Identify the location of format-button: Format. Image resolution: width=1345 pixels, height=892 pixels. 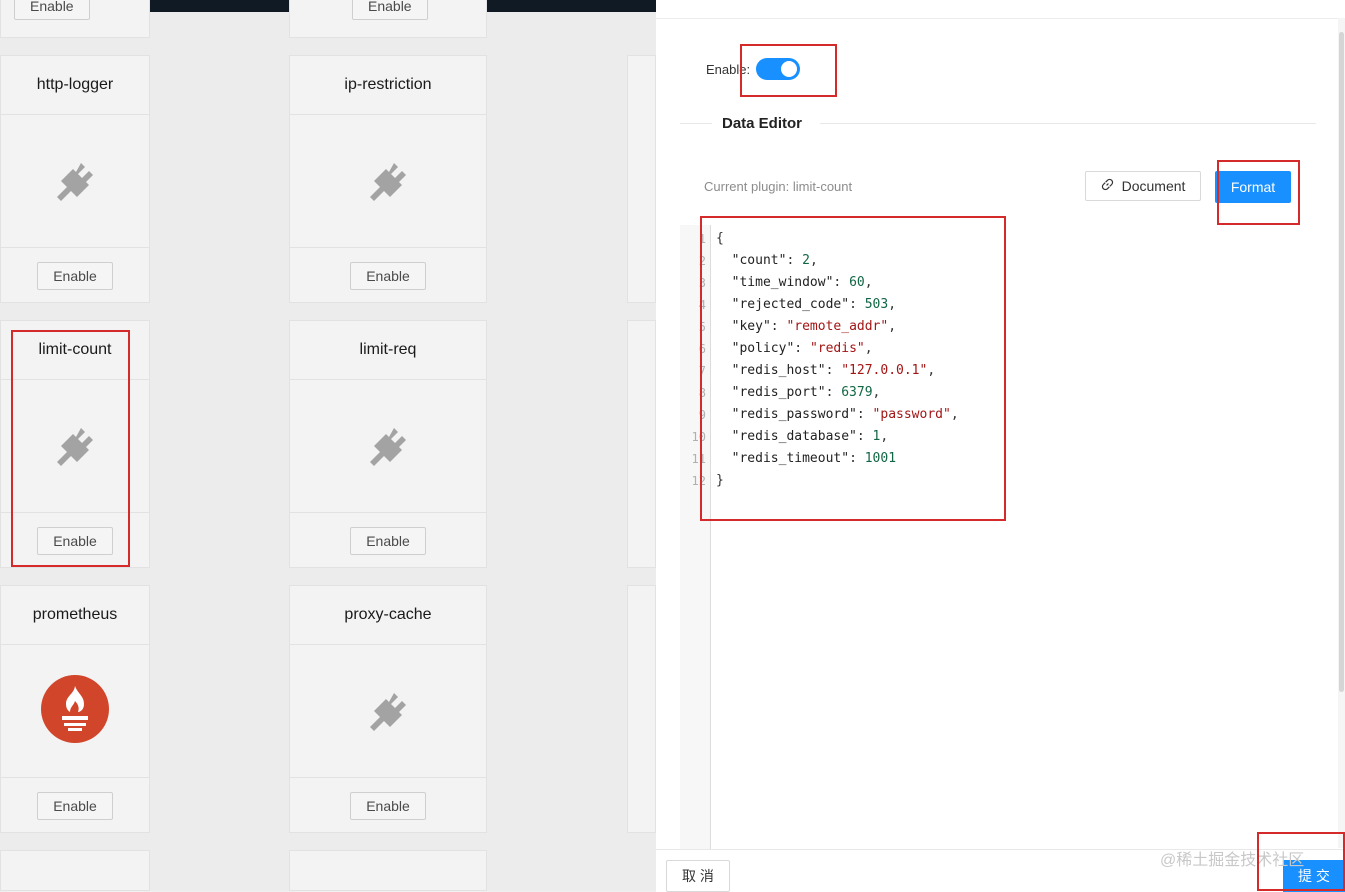
(1253, 187).